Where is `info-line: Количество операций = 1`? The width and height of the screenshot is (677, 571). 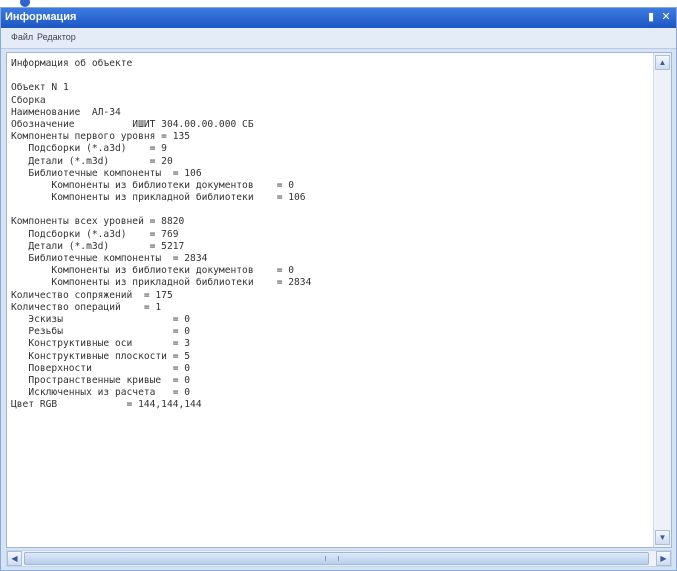 info-line: Количество операций = 1 is located at coordinates (86, 307).